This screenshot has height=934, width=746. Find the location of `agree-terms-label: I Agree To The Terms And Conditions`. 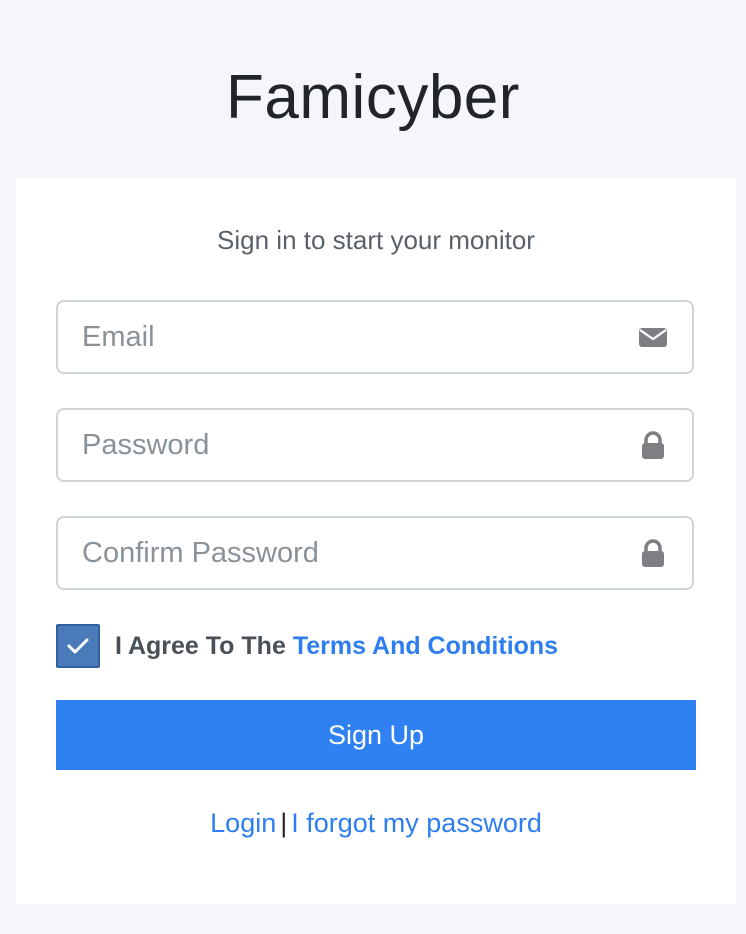

agree-terms-label: I Agree To The Terms And Conditions is located at coordinates (336, 646).